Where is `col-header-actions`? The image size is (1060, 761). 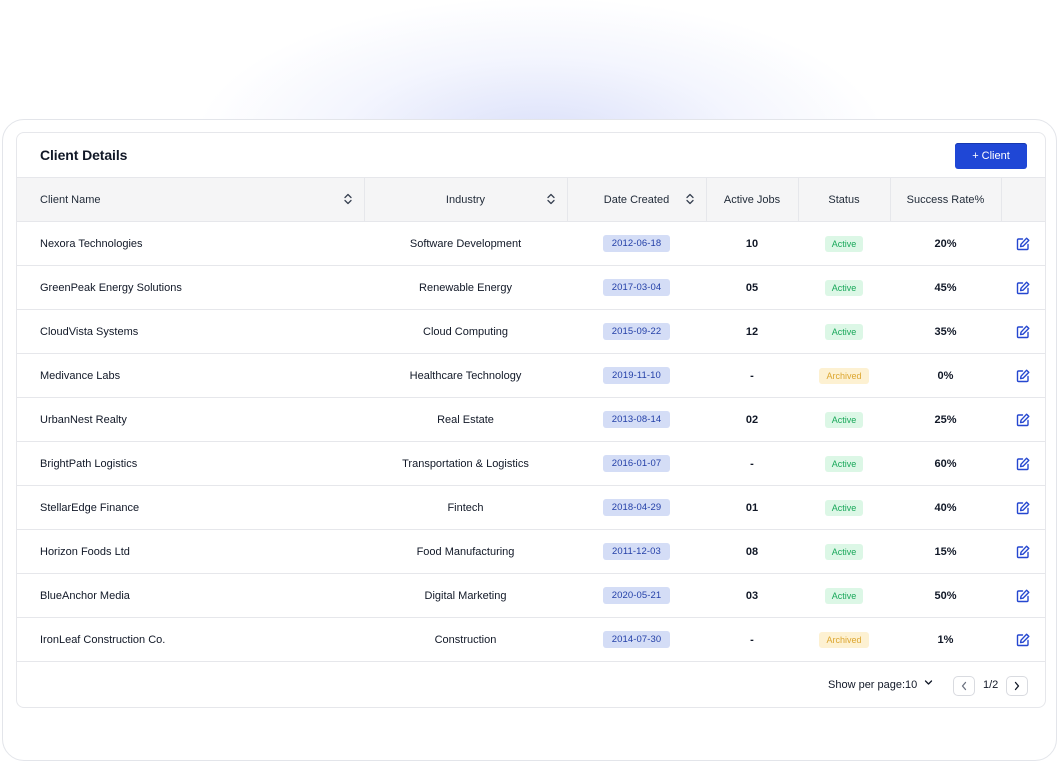 col-header-actions is located at coordinates (1022, 199).